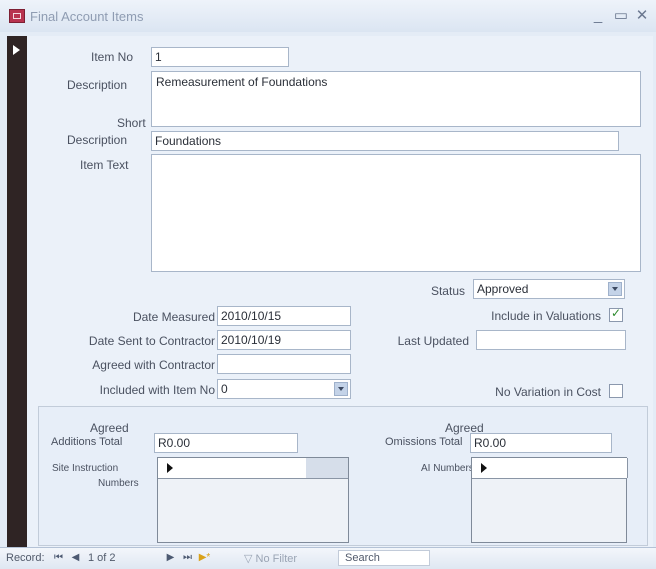 The width and height of the screenshot is (656, 569). I want to click on first-record-icon: ⏮, so click(58, 558).